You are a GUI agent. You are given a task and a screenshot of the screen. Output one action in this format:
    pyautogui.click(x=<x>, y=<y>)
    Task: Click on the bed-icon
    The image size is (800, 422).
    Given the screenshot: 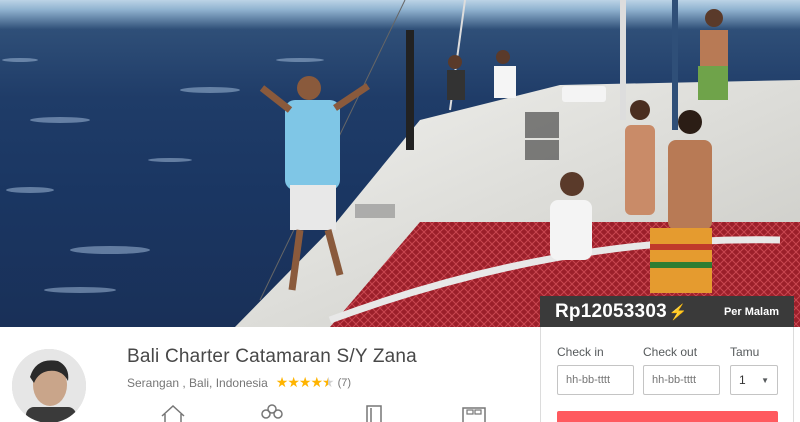 What is the action you would take?
    pyautogui.click(x=474, y=414)
    